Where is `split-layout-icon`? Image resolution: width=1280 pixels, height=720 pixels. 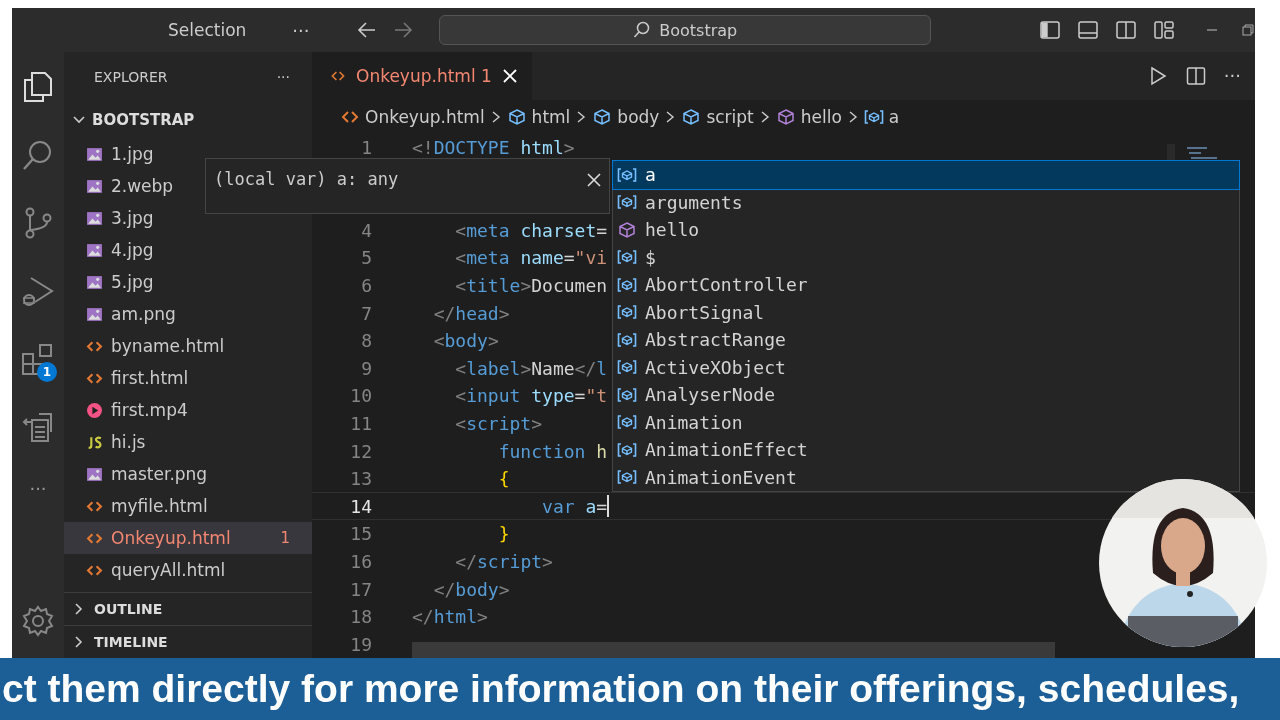
split-layout-icon is located at coordinates (1126, 30).